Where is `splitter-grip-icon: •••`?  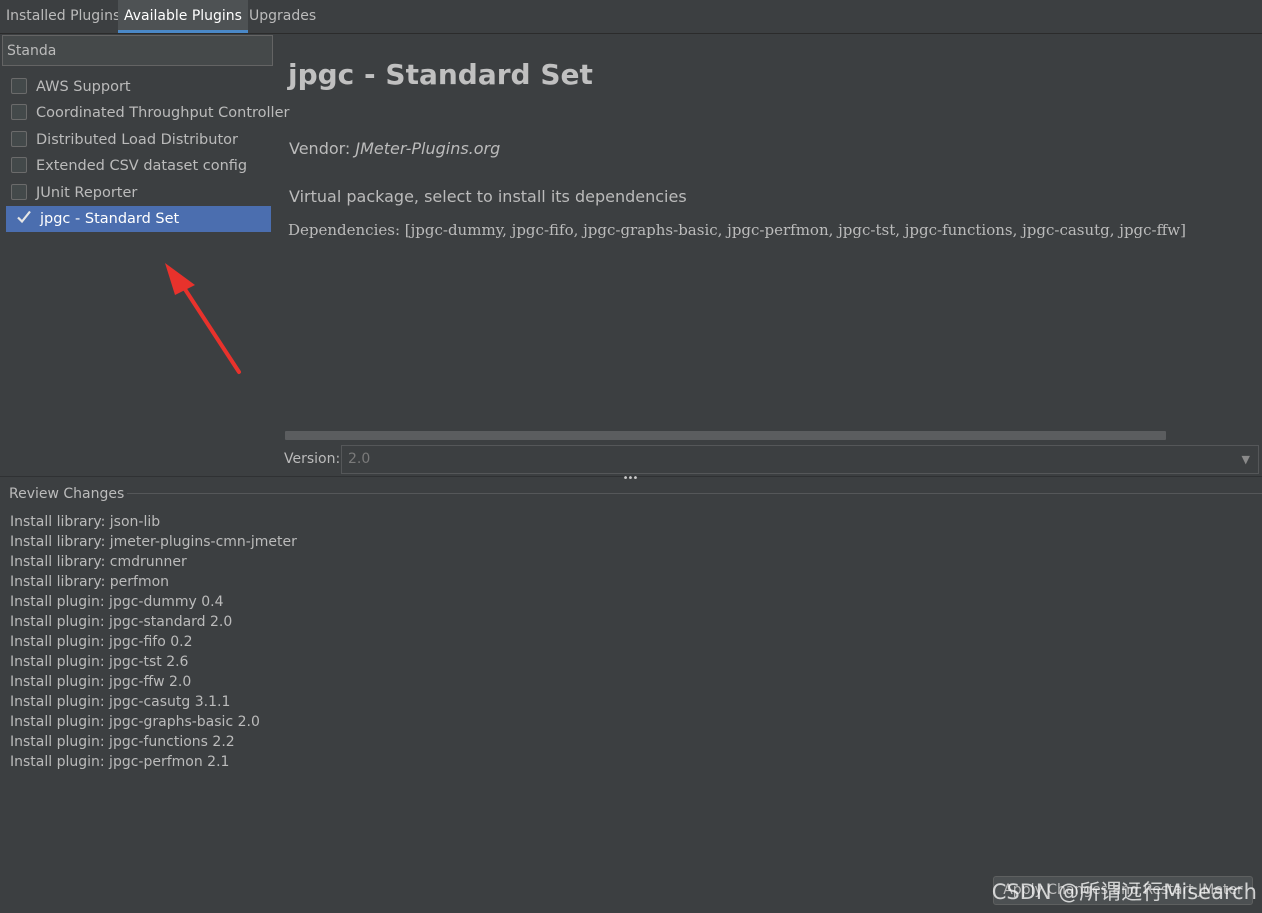
splitter-grip-icon: ••• is located at coordinates (630, 479).